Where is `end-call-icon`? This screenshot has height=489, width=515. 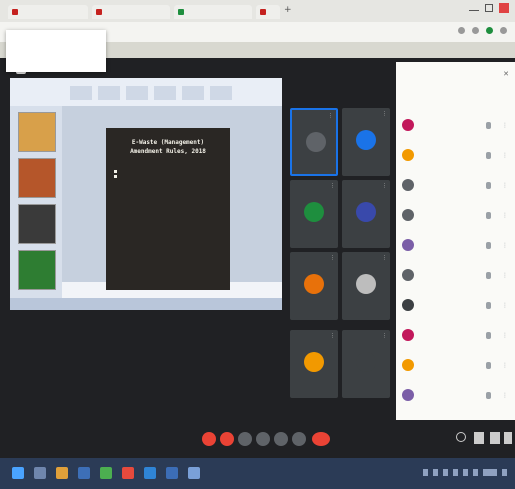
end-call-icon is located at coordinates (321, 439).